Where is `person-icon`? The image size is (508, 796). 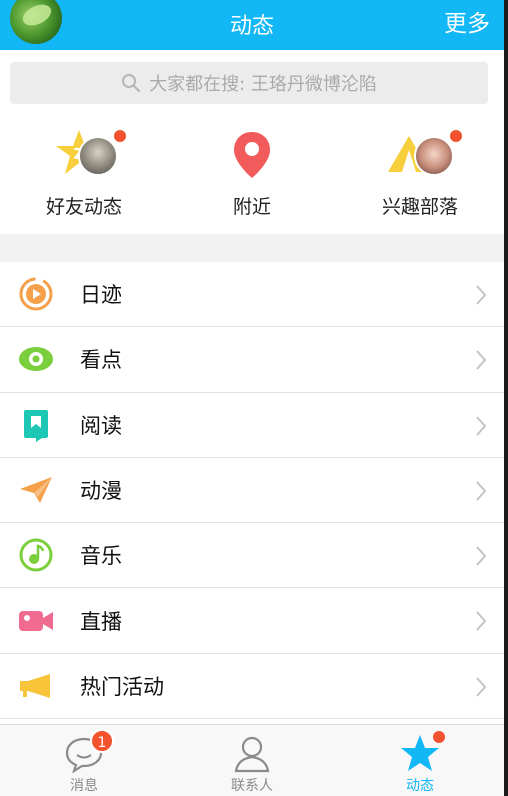
person-icon is located at coordinates (252, 754).